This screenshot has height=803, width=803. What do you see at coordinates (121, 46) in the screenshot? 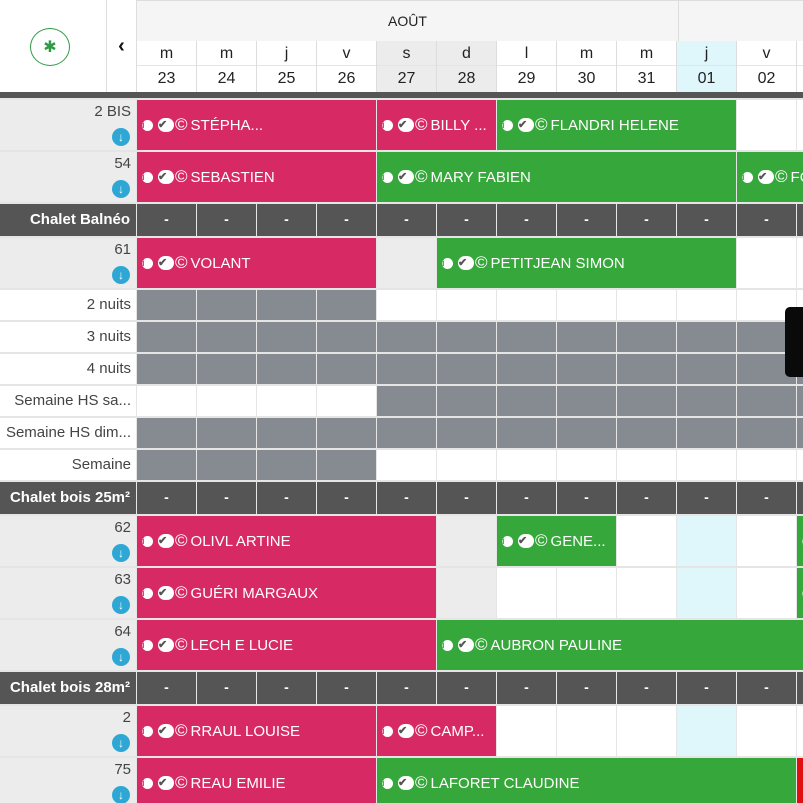
I see `previous-period-button: ‹` at bounding box center [121, 46].